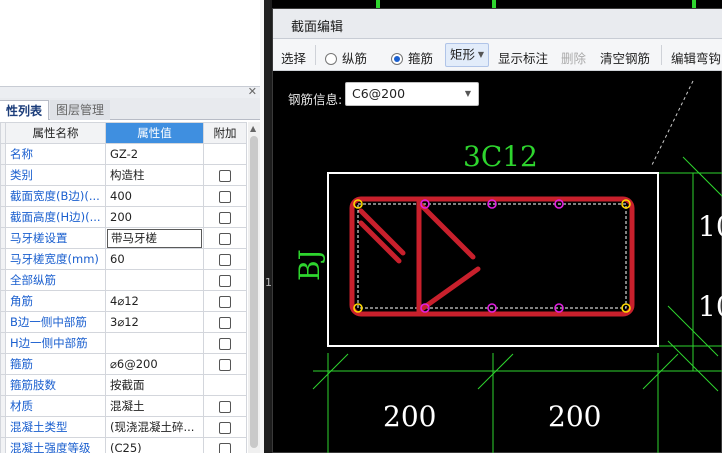 This screenshot has height=453, width=722. Describe the element at coordinates (379, 93) in the screenshot. I see `rebar-info-value: C6@200` at that location.